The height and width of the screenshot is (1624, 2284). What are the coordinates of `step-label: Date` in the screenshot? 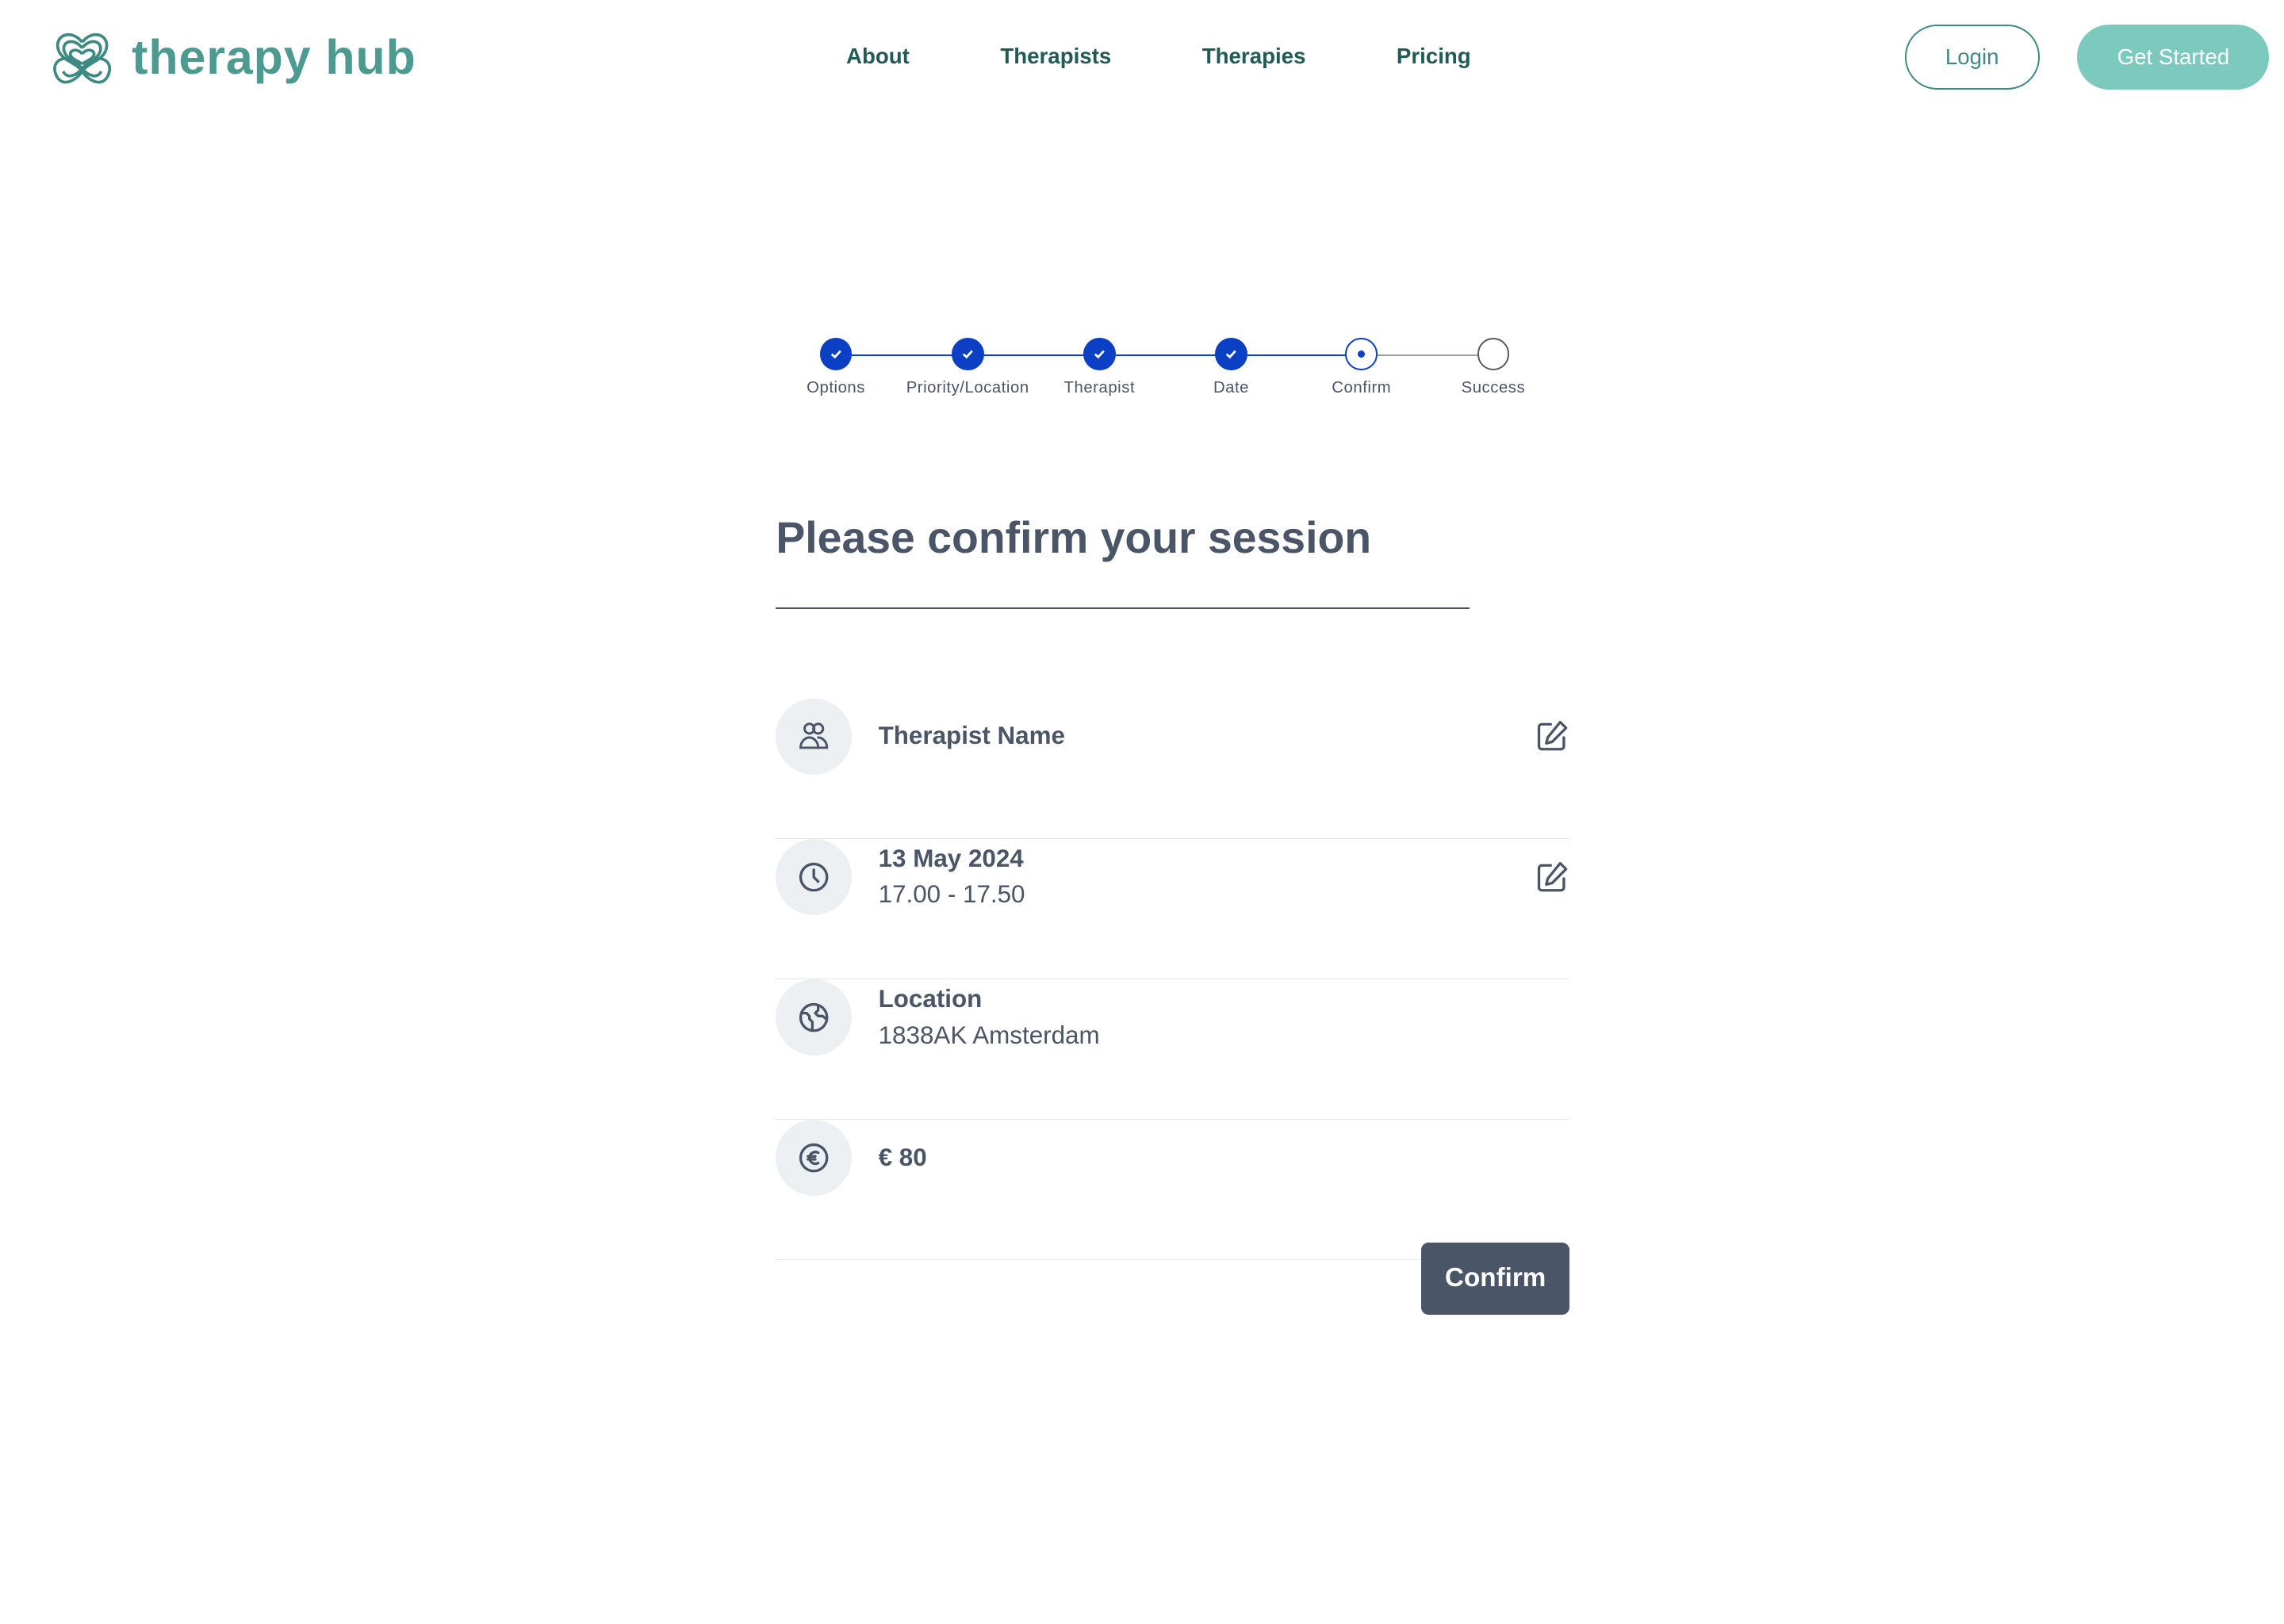 It's located at (1231, 388).